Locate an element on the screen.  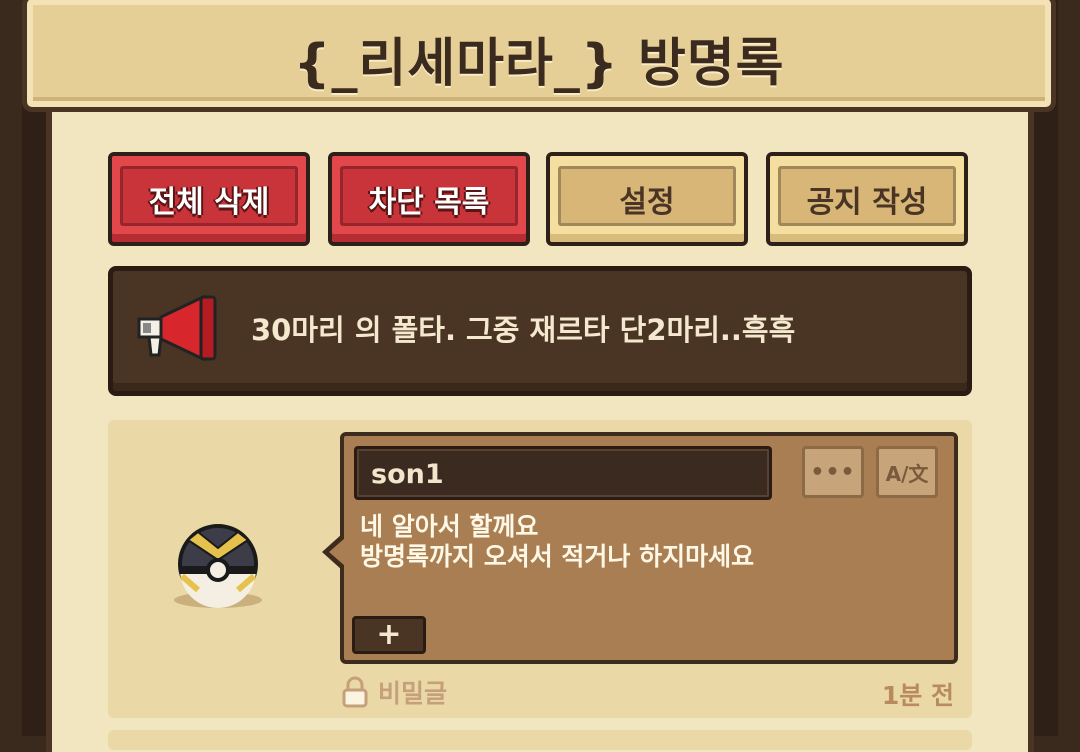
block-list-label: 차단 목록 is located at coordinates (429, 202).